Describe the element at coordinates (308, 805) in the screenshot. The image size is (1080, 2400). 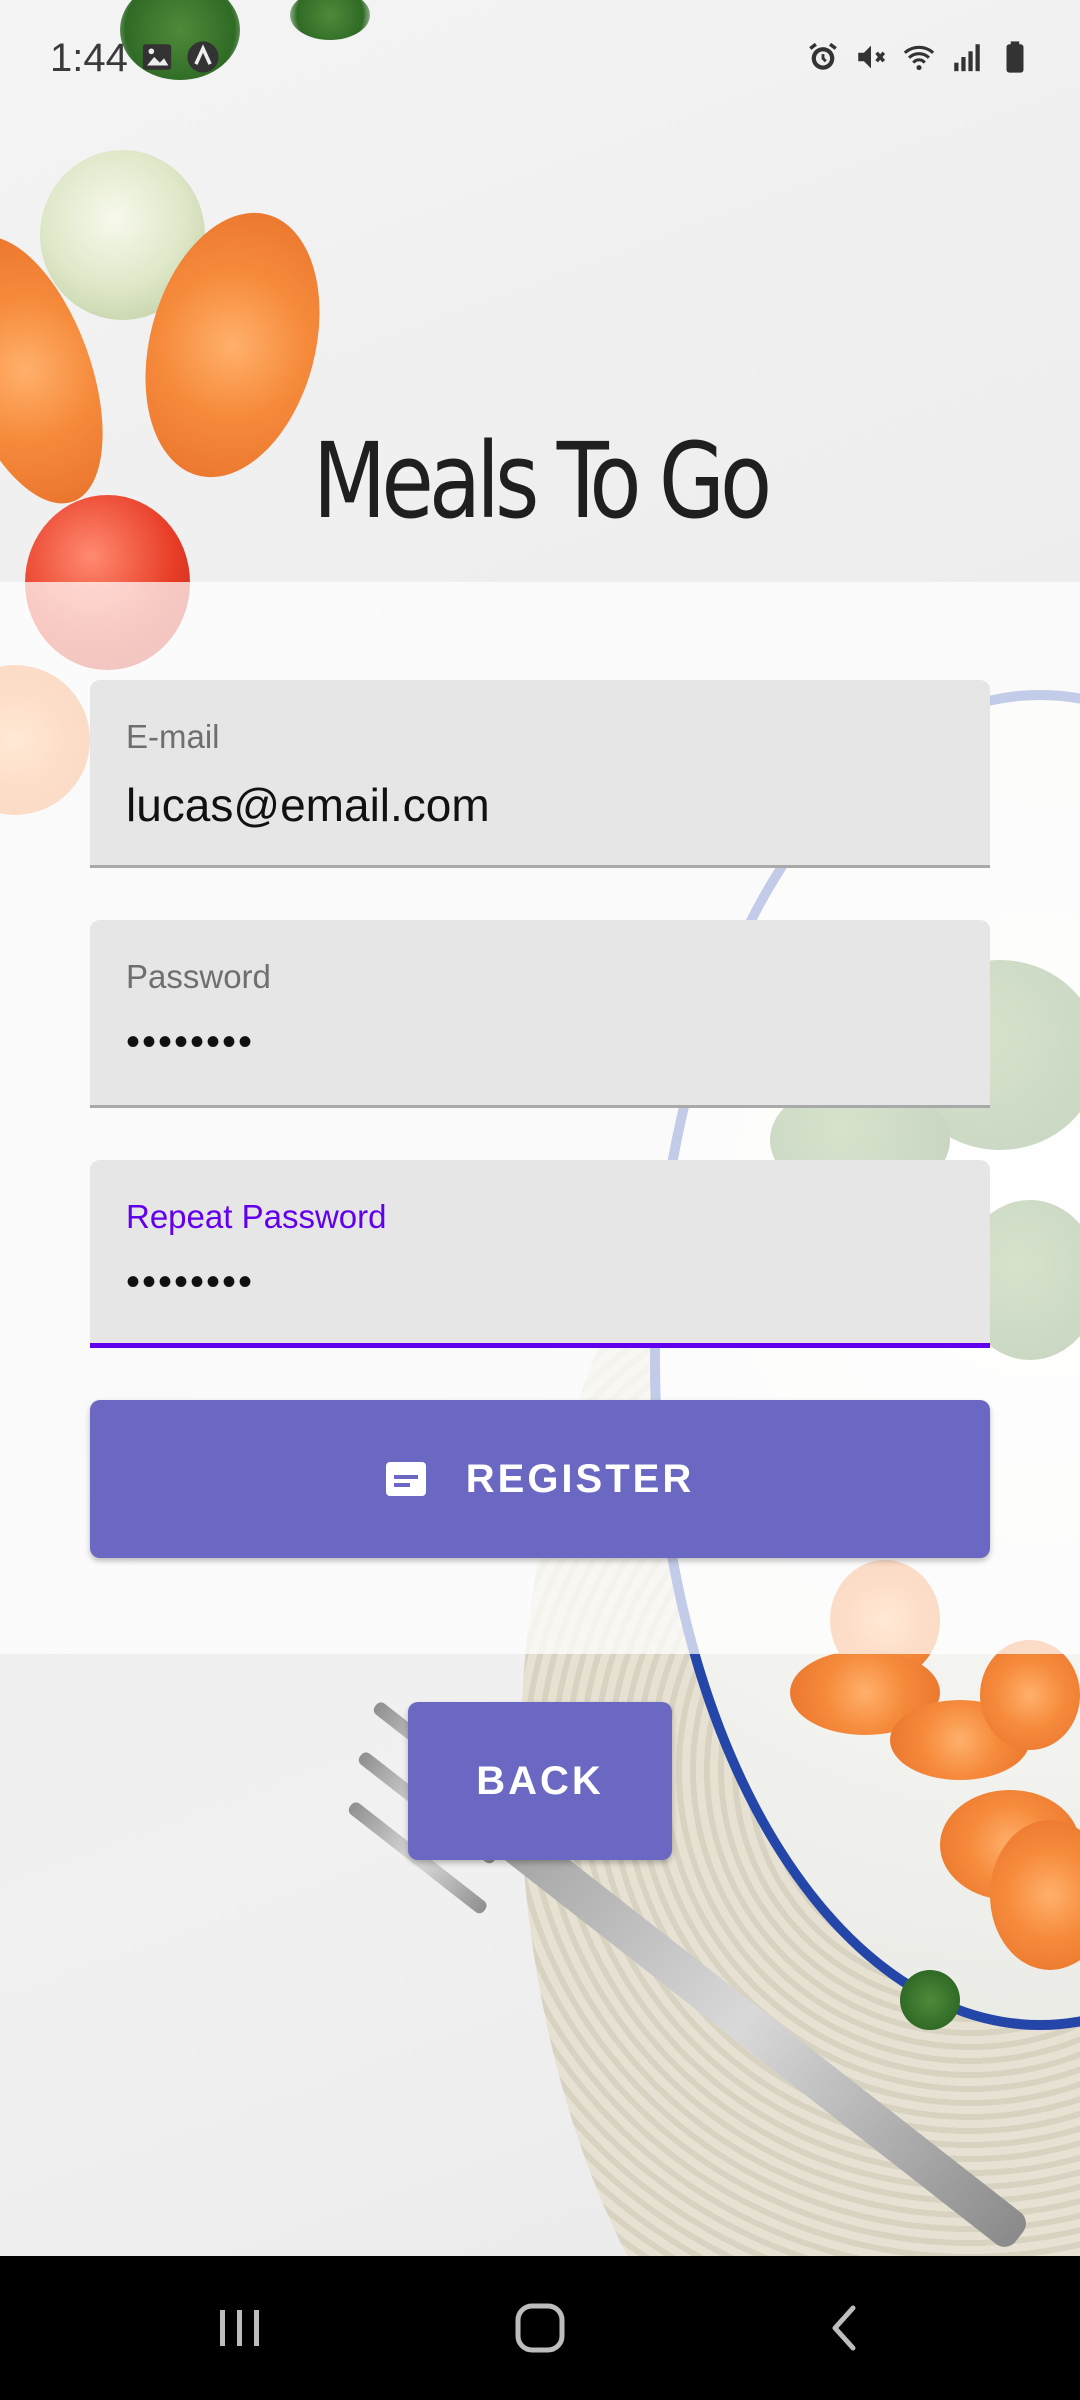
I see `email-value: lucas@email.com` at that location.